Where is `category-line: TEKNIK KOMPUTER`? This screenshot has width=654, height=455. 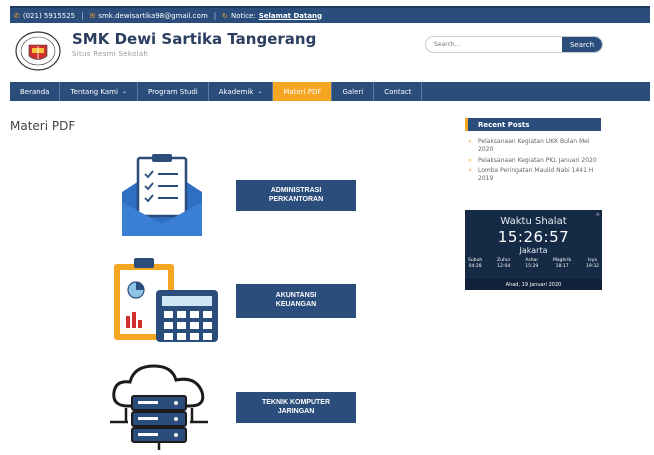
category-line: TEKNIK KOMPUTER is located at coordinates (296, 402).